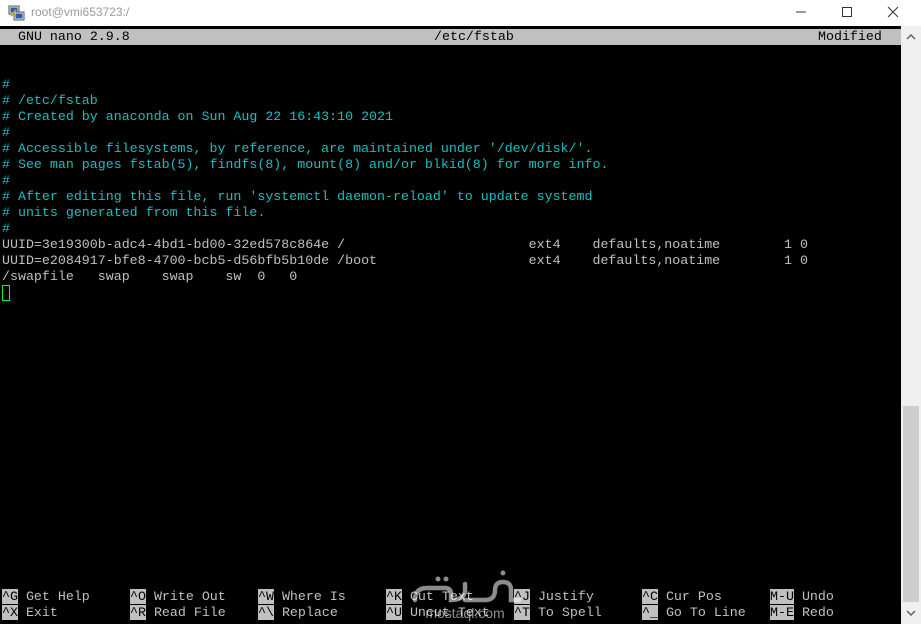 The width and height of the screenshot is (921, 624). Describe the element at coordinates (10, 596) in the screenshot. I see `shortcut-key: ^G` at that location.